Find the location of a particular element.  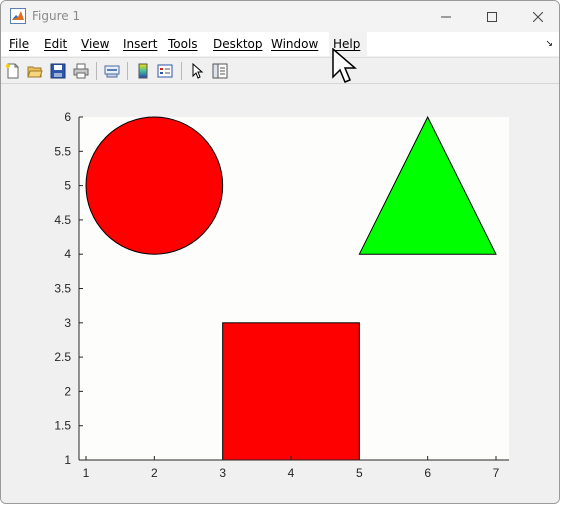

open-file-icon is located at coordinates (35, 72).